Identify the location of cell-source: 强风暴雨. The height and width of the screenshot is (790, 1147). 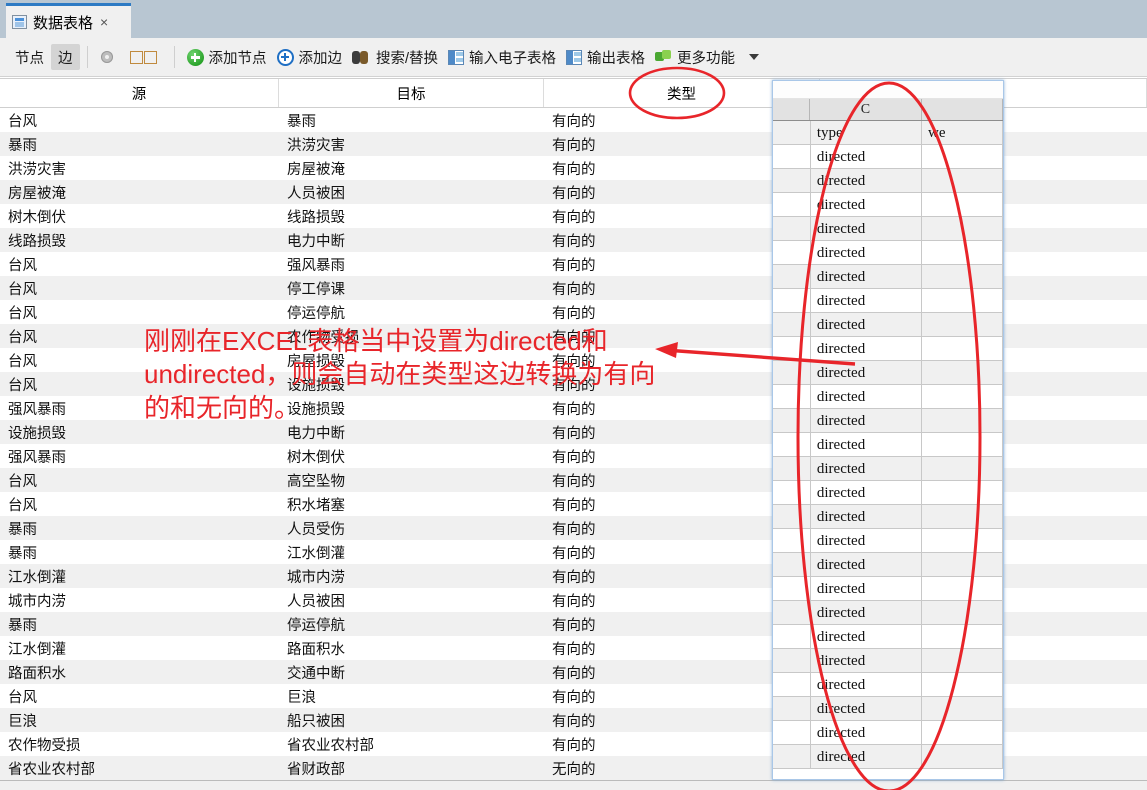
(139, 456).